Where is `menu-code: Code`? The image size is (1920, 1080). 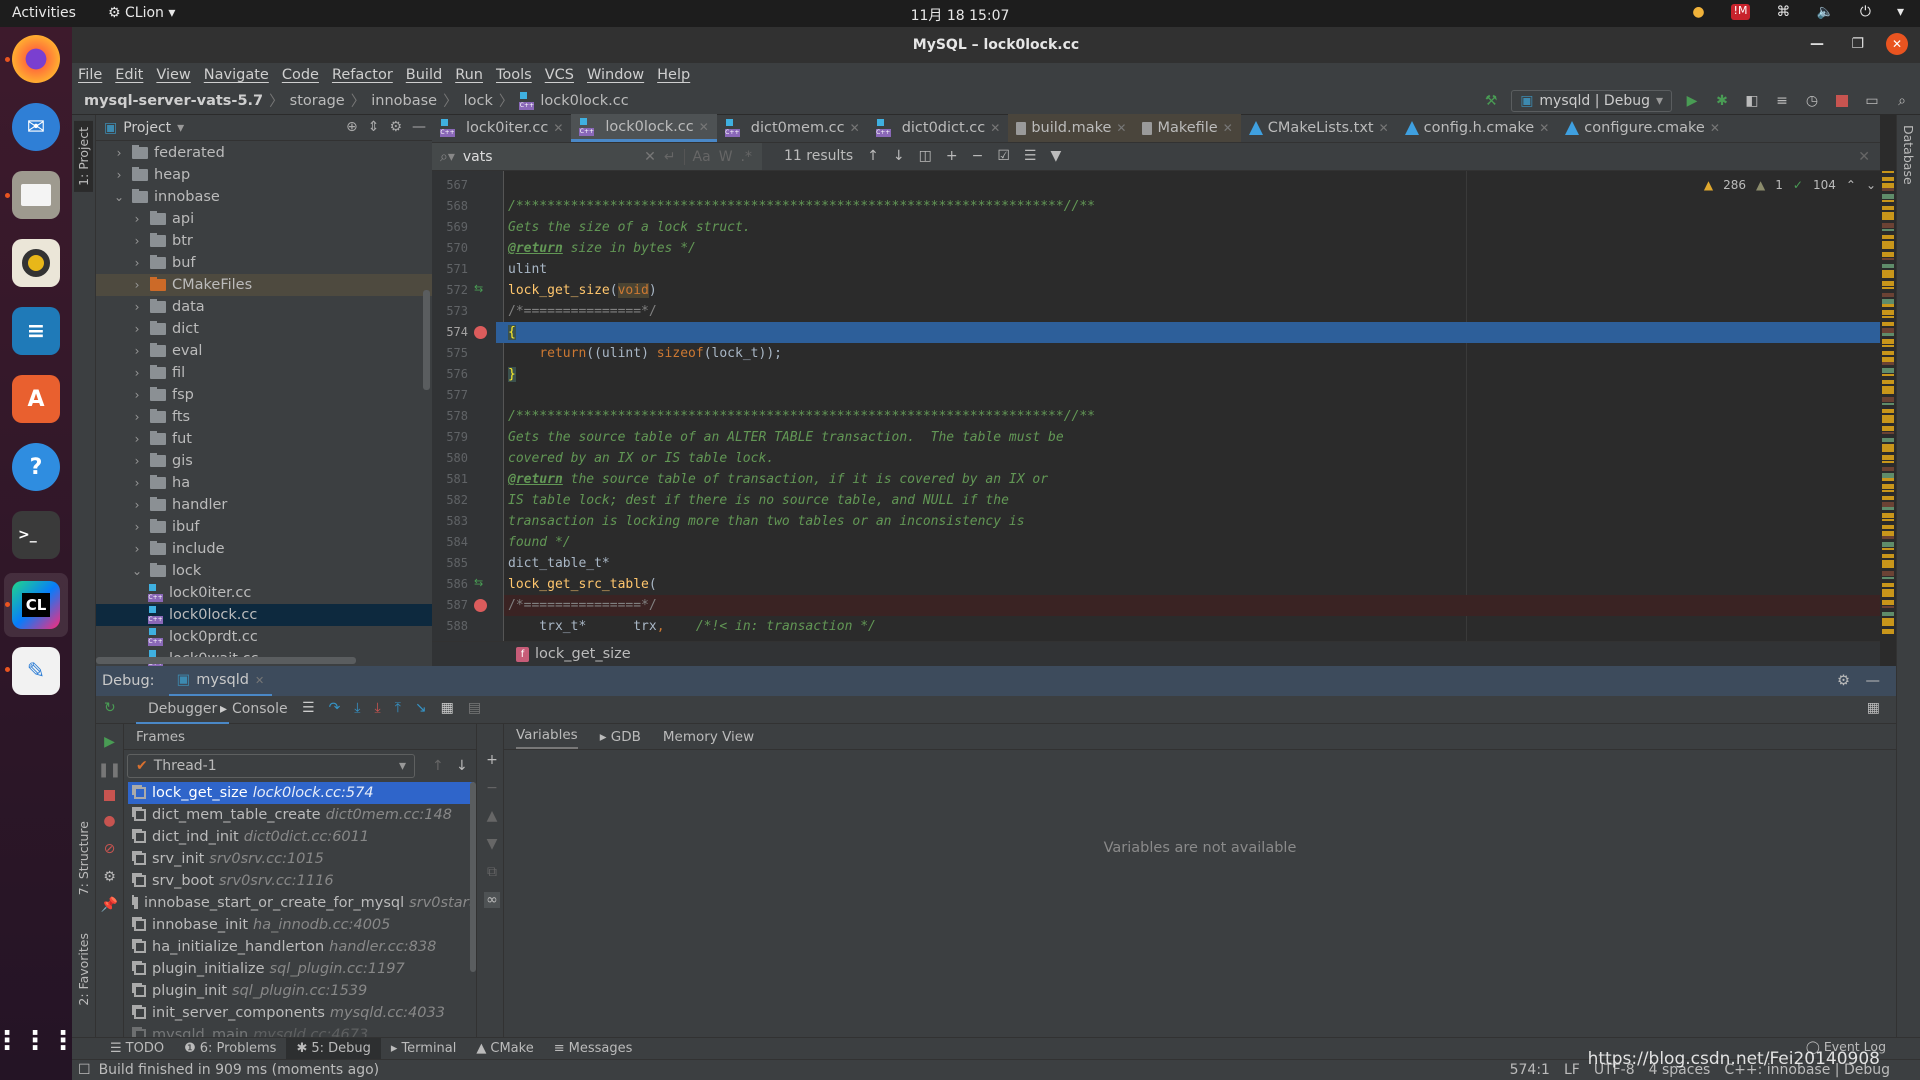
menu-code: Code is located at coordinates (300, 75).